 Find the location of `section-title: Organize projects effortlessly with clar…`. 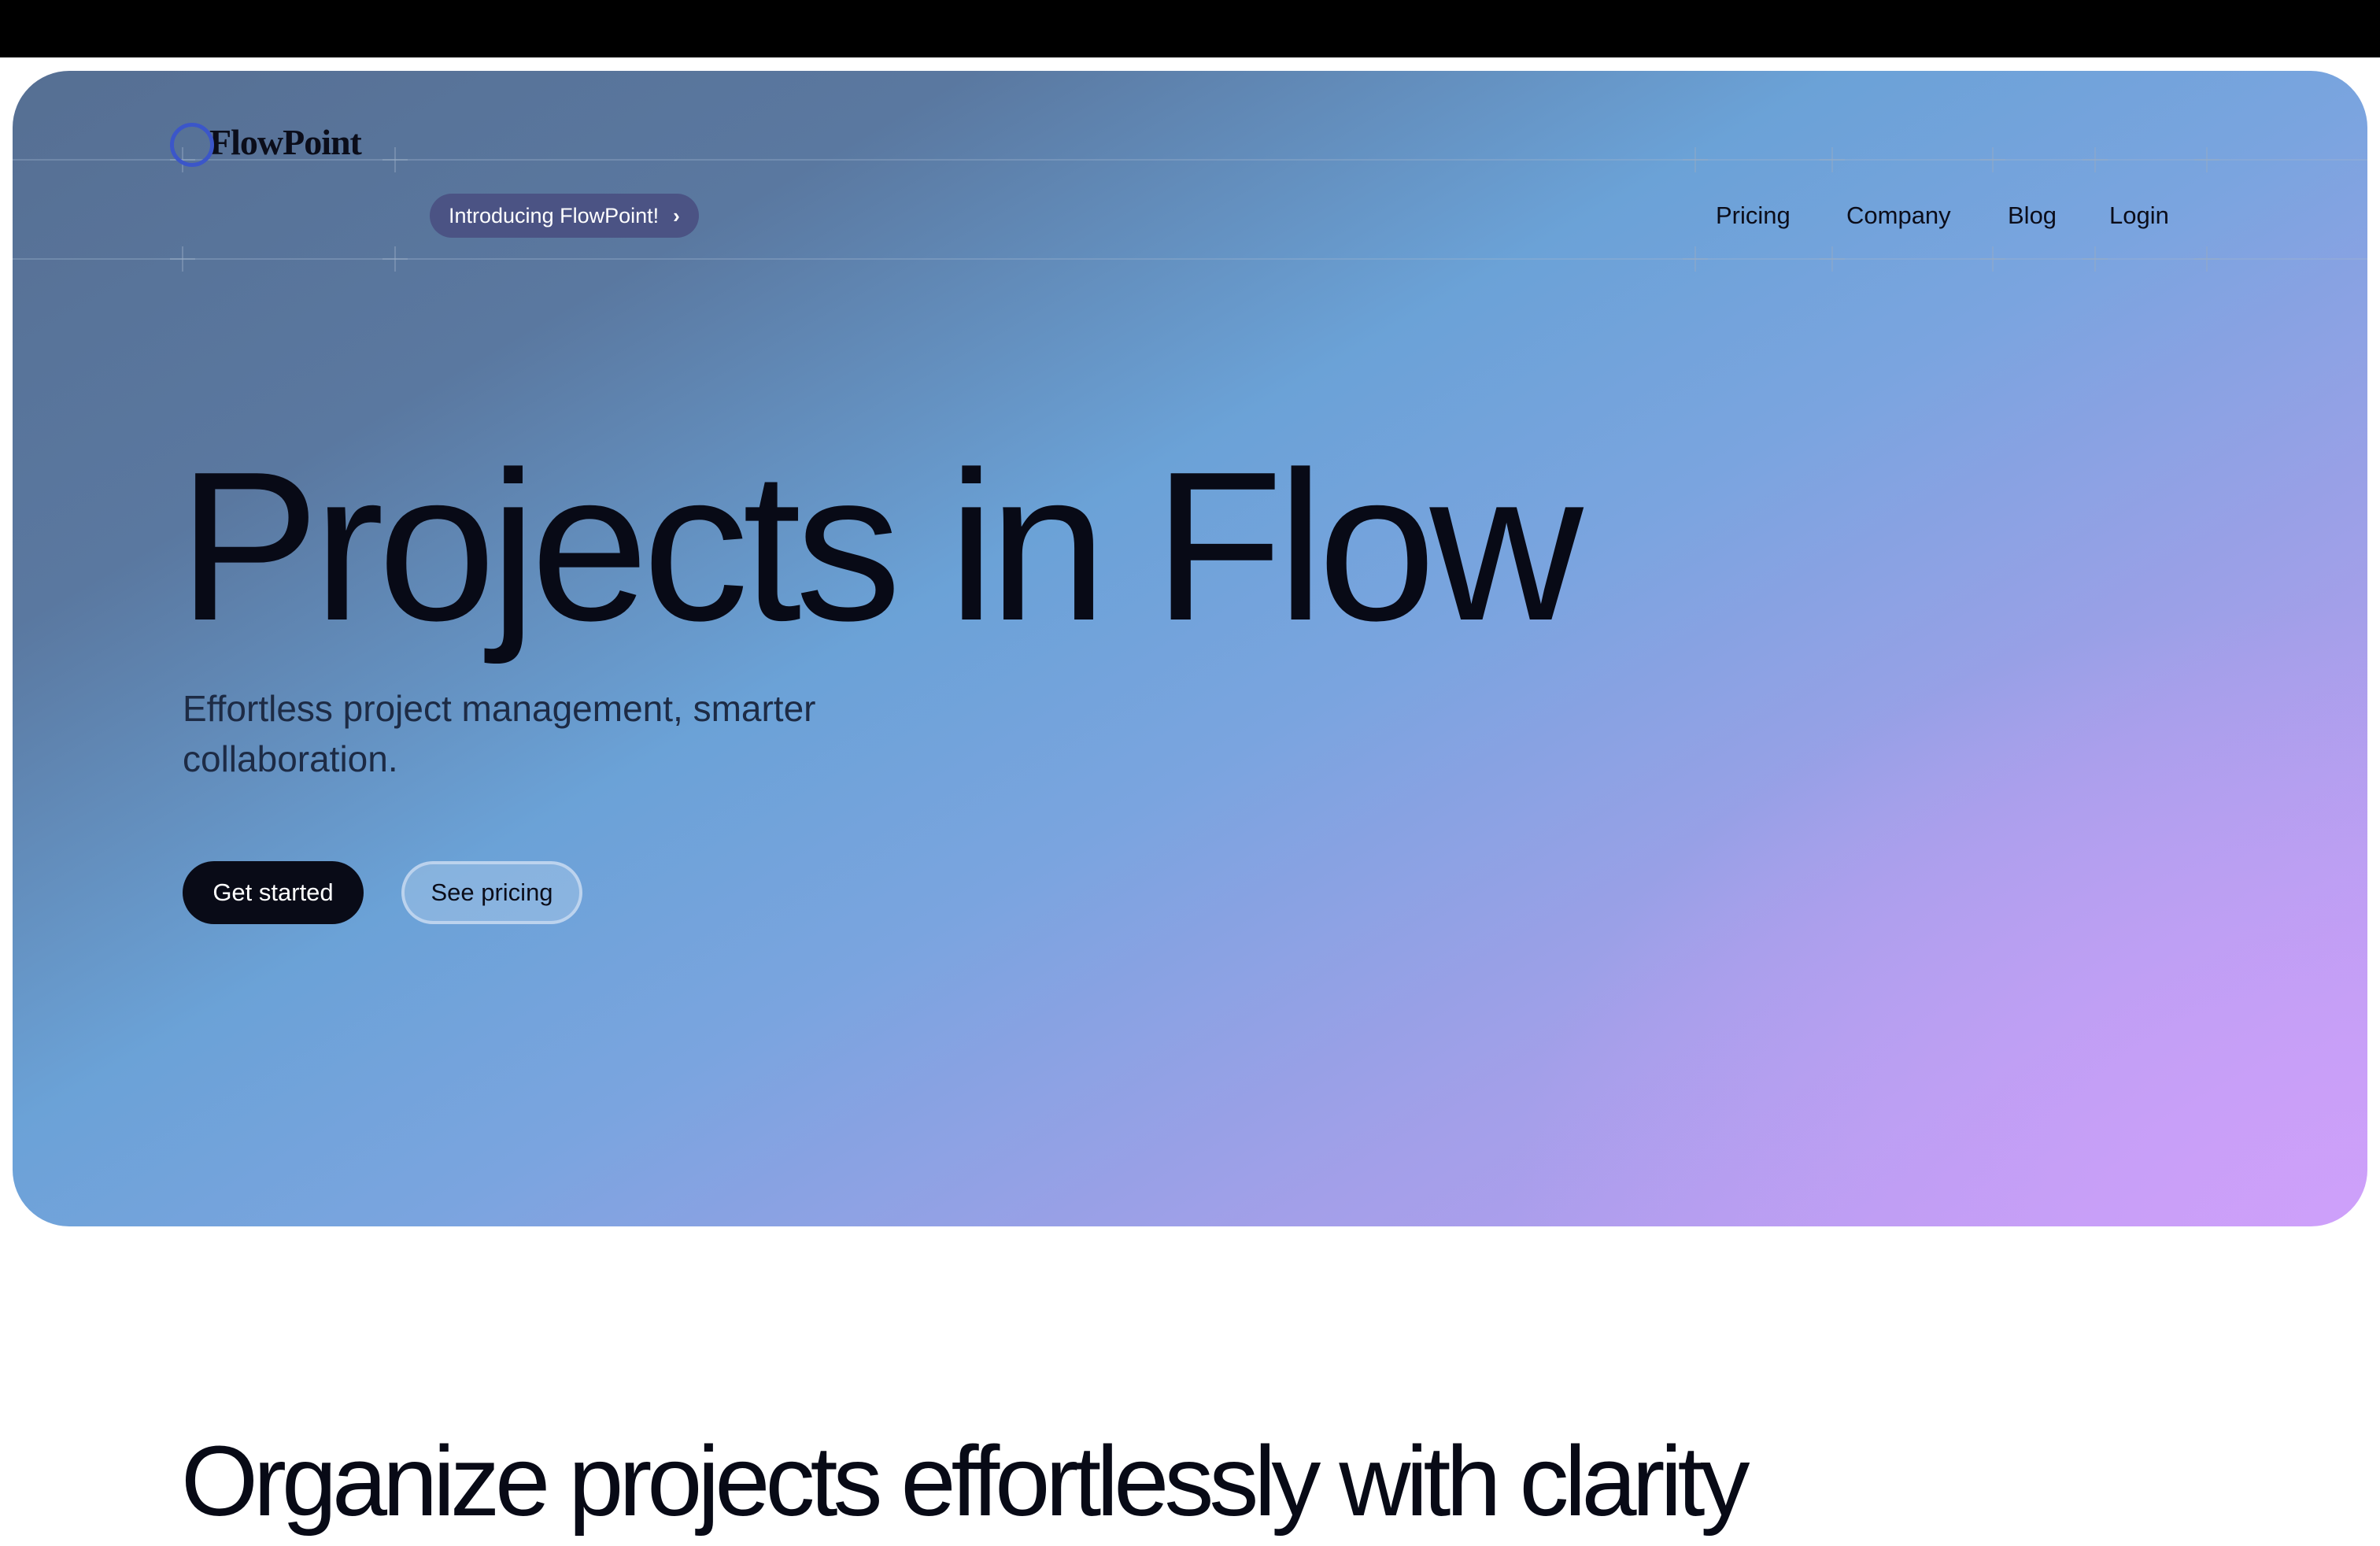

section-title: Organize projects effortlessly with clar… is located at coordinates (966, 1481).